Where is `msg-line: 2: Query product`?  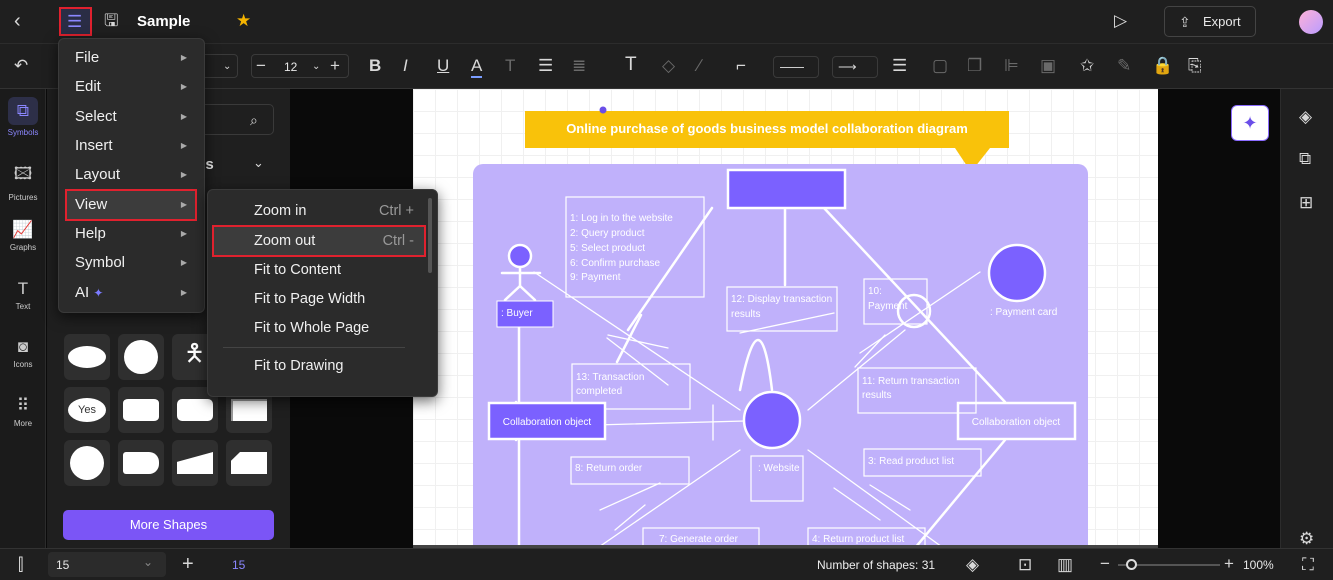 msg-line: 2: Query product is located at coordinates (607, 233).